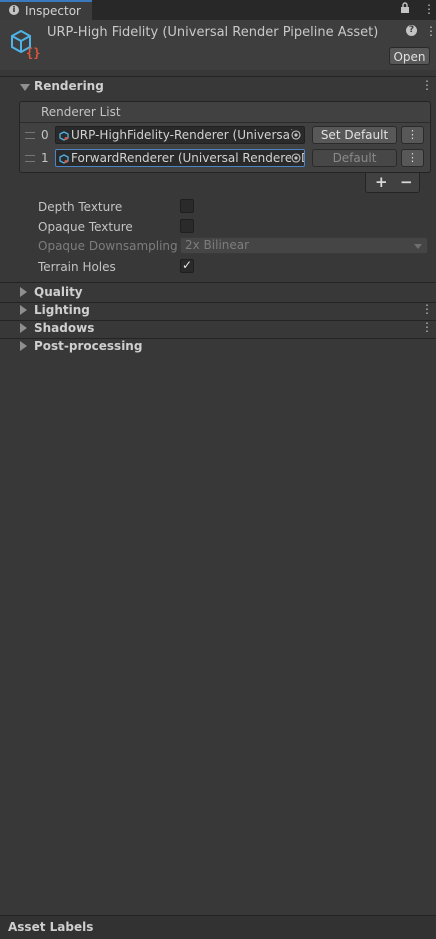 The image size is (436, 939). What do you see at coordinates (45, 158) in the screenshot?
I see `row-index: 1` at bounding box center [45, 158].